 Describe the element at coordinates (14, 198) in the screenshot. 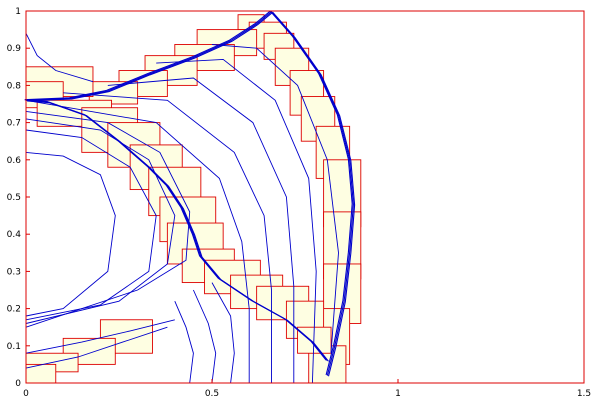

I see `y-tick-label: 0.5` at that location.